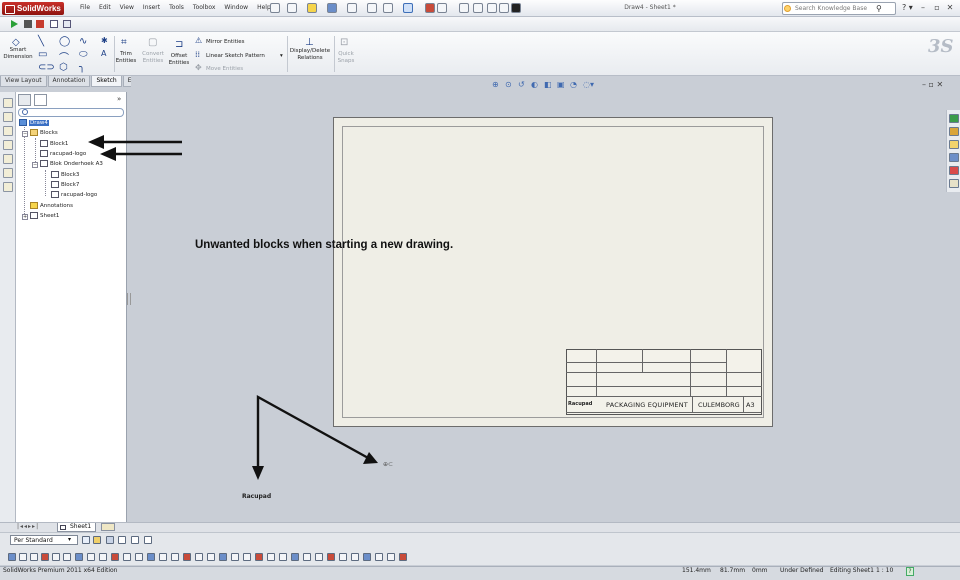  I want to click on mirror-icon, so click(271, 557).